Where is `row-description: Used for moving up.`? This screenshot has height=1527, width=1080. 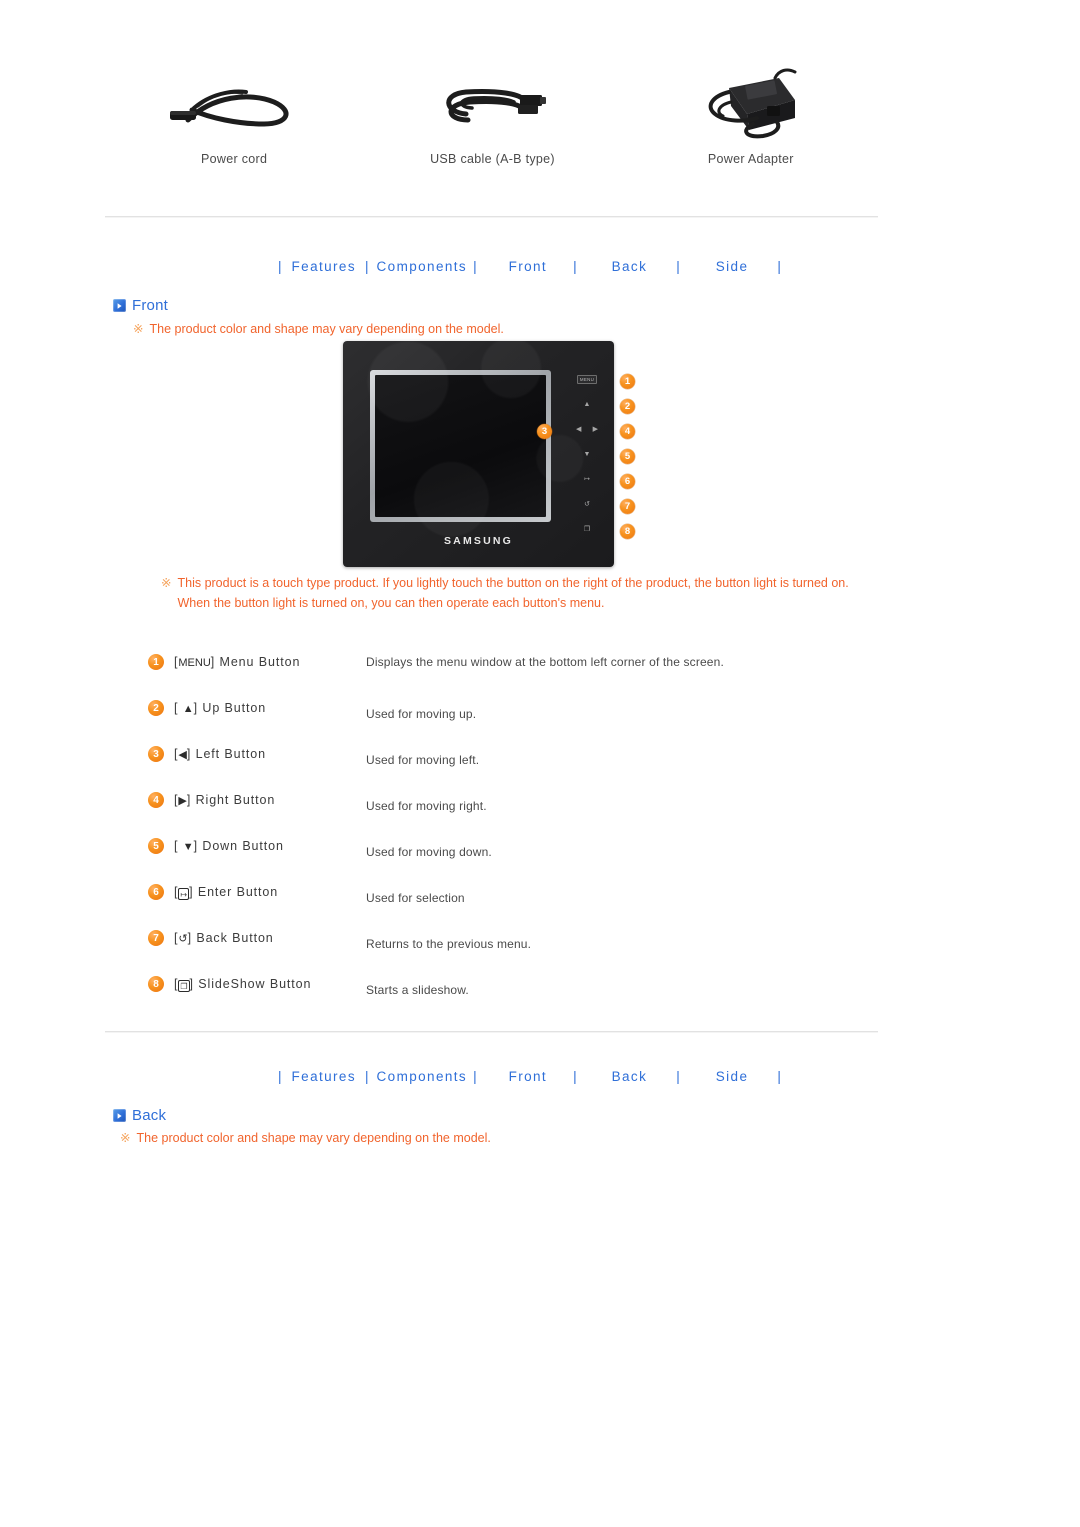 row-description: Used for moving up. is located at coordinates (421, 714).